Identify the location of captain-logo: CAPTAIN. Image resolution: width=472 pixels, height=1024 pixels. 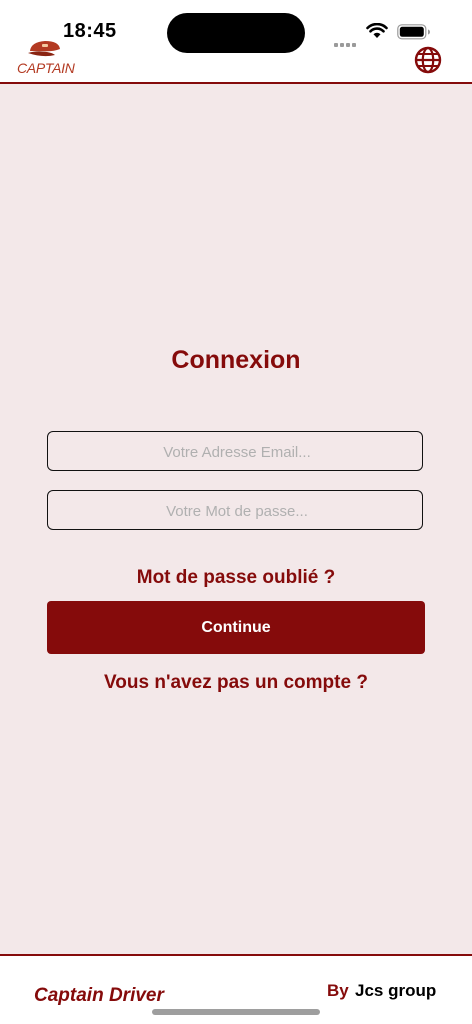
(46, 57).